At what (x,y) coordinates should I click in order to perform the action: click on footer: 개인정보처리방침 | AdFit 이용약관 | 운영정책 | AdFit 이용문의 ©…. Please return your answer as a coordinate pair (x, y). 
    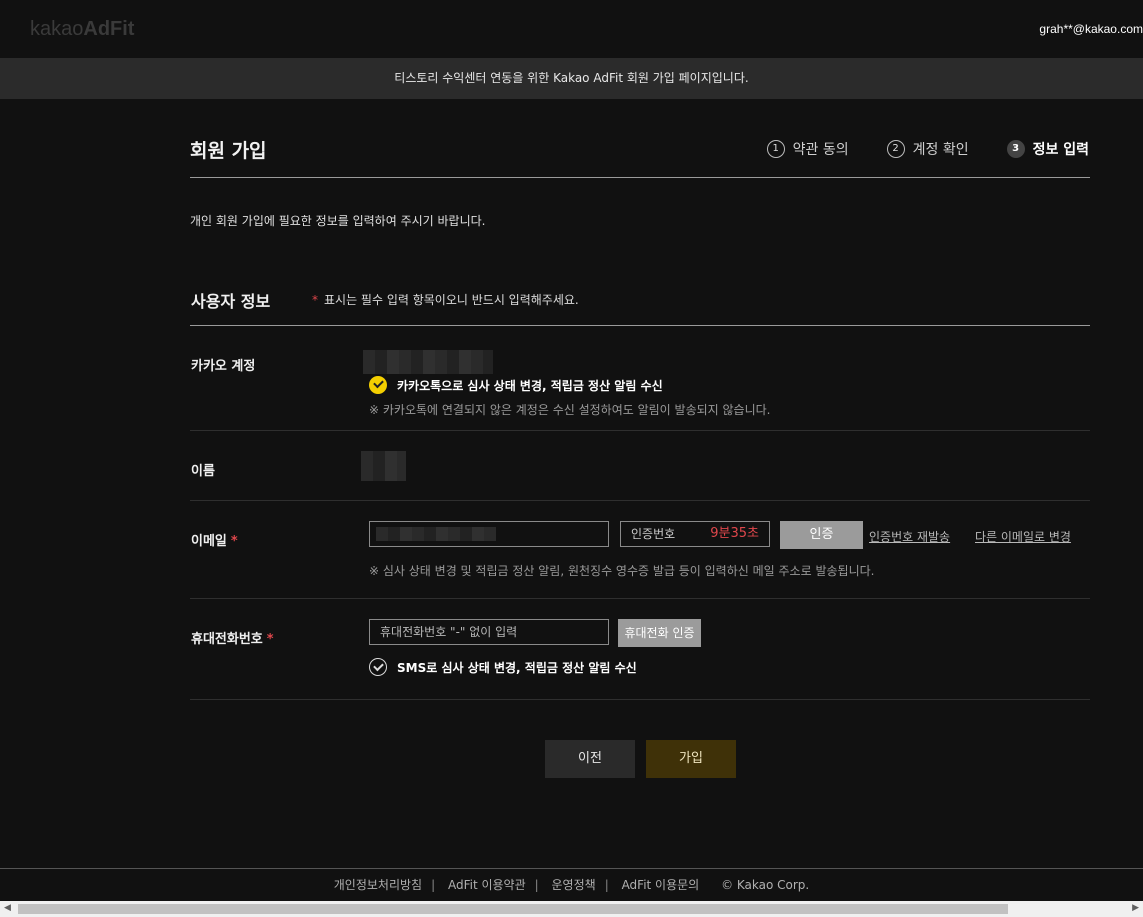
    Looking at the image, I should click on (571, 885).